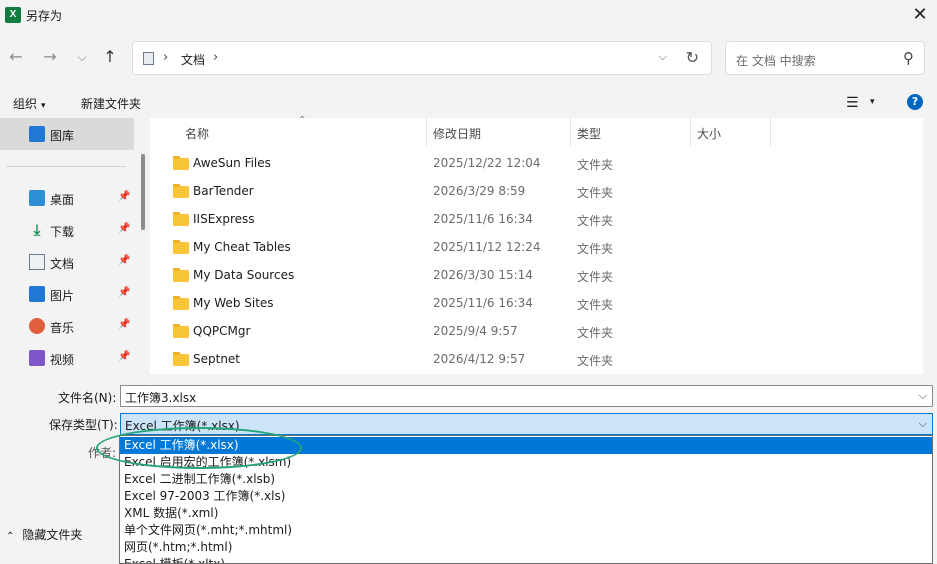 The image size is (937, 564). What do you see at coordinates (67, 358) in the screenshot?
I see `sidebar-item-videos: 视频 📌` at bounding box center [67, 358].